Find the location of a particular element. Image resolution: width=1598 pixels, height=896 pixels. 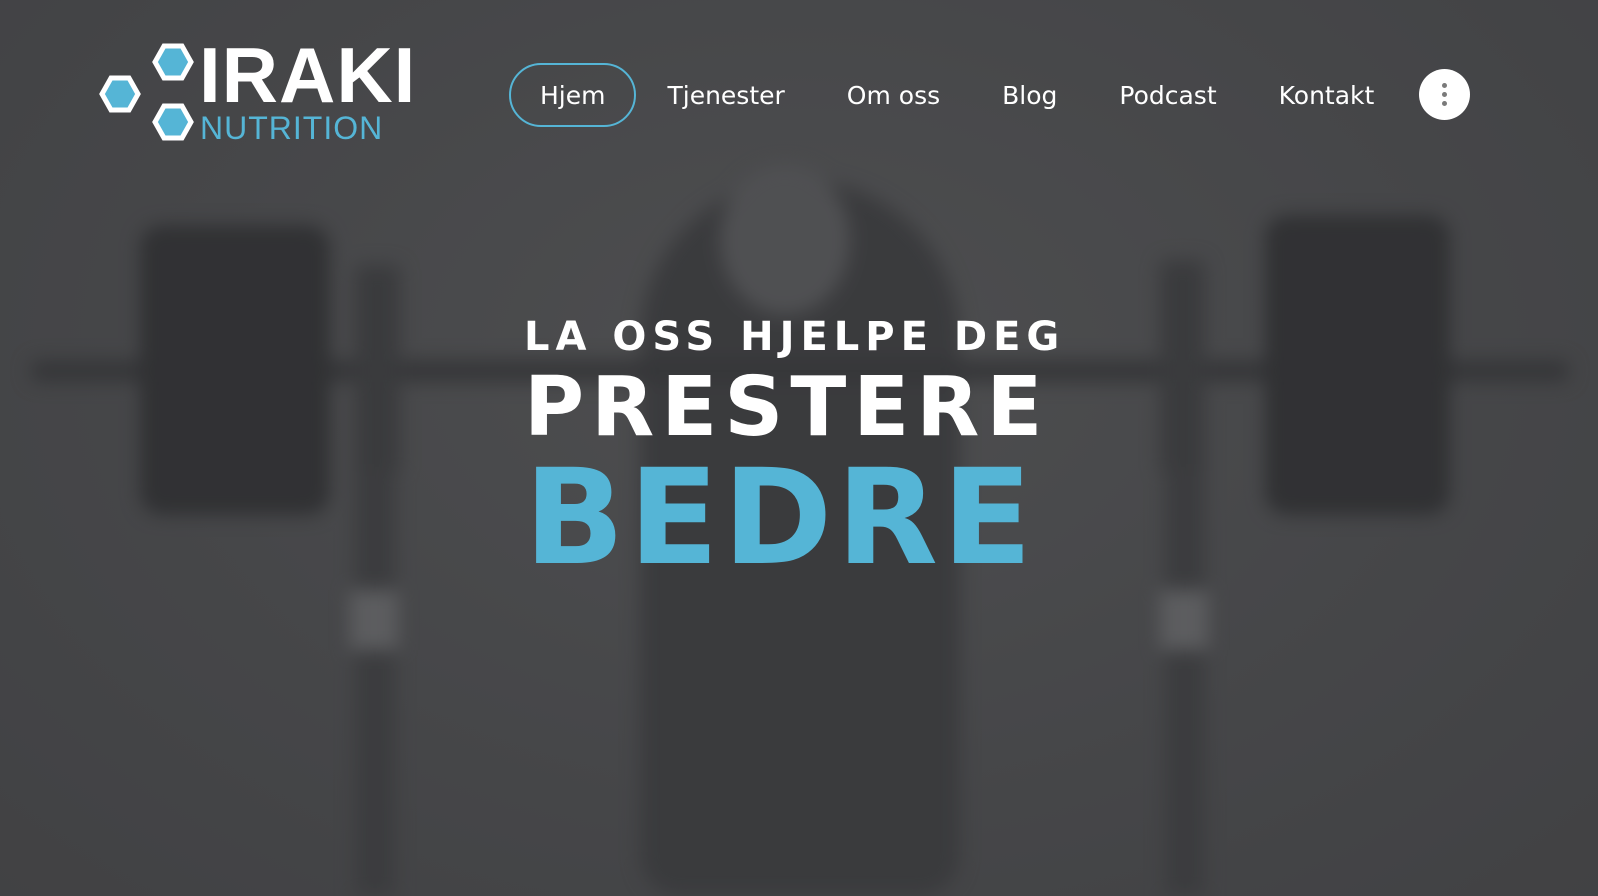

more-menu-button is located at coordinates (1444, 94).